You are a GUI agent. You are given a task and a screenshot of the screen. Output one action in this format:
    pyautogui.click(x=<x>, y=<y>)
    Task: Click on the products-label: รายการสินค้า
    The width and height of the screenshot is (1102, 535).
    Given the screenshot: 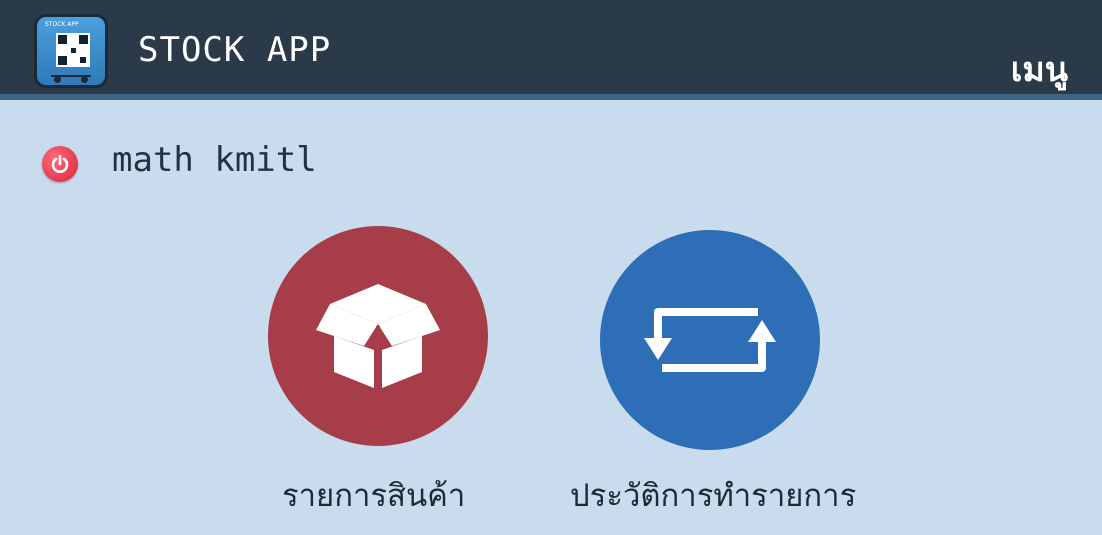 What is the action you would take?
    pyautogui.click(x=373, y=495)
    